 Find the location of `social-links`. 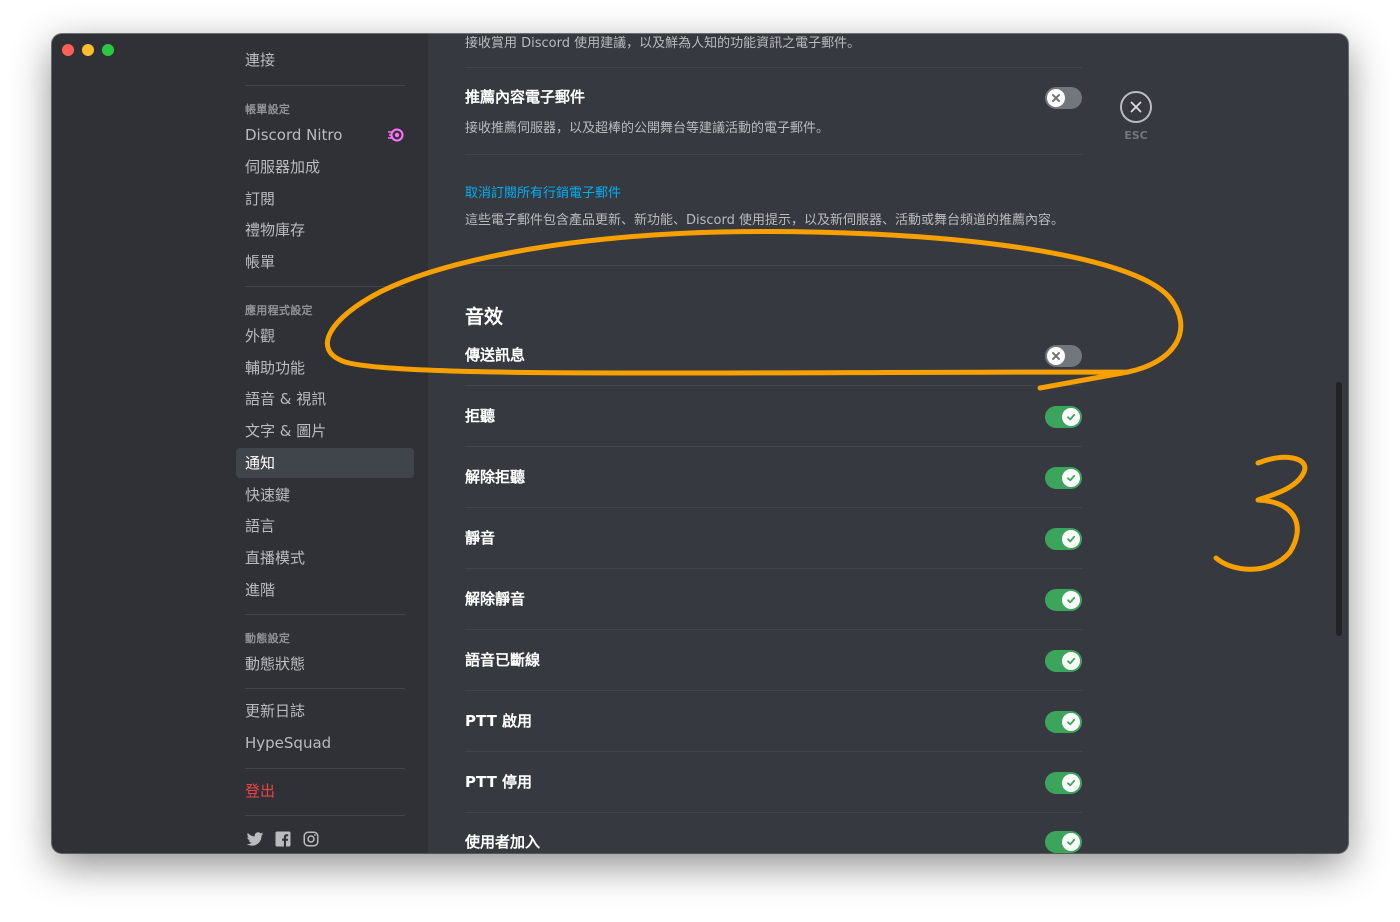

social-links is located at coordinates (283, 839).